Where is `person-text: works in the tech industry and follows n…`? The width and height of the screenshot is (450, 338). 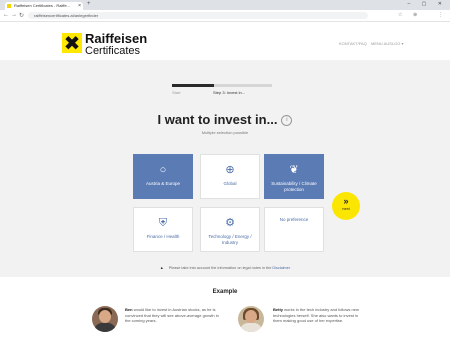
person-text: works in the tech industry and follows n… is located at coordinates (316, 315).